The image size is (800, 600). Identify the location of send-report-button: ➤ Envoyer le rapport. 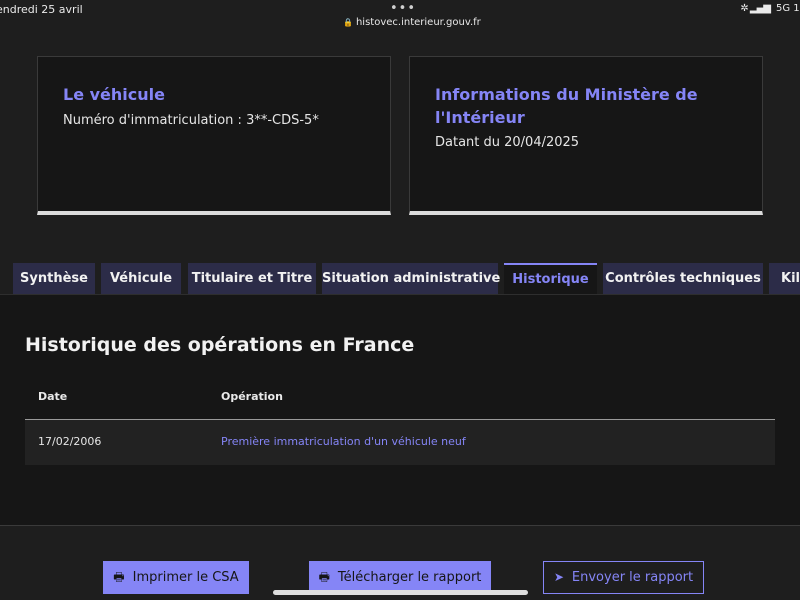
(623, 577).